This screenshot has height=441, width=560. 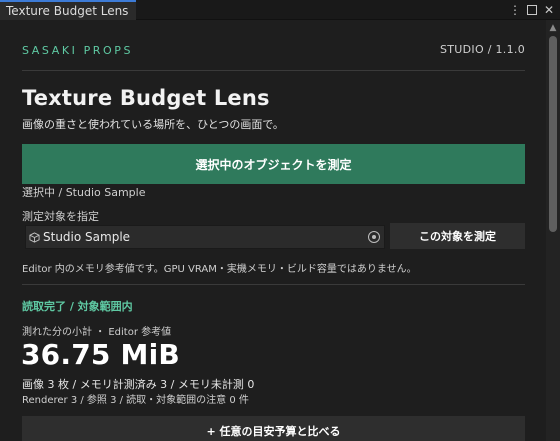 What do you see at coordinates (97, 332) in the screenshot?
I see `subtotal-label: 測れた分の小計 ・ Editor 参考値` at bounding box center [97, 332].